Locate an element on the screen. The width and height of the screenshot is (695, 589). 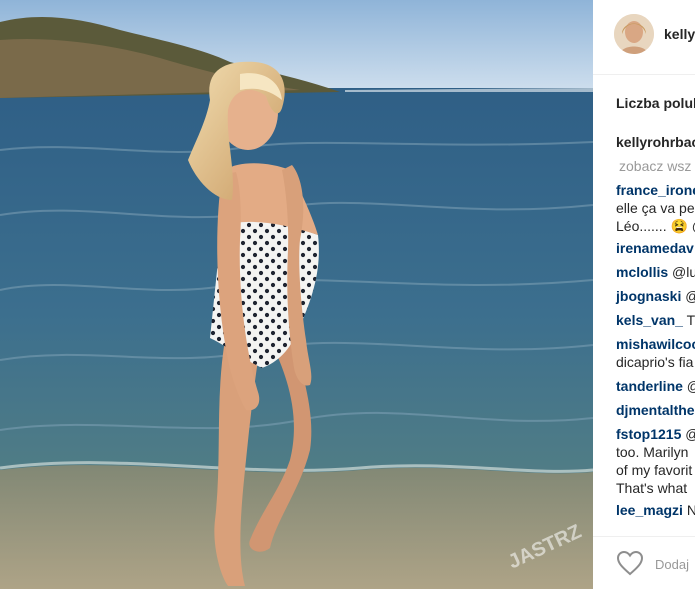
post-actions: Dodaj is located at coordinates (644, 562).